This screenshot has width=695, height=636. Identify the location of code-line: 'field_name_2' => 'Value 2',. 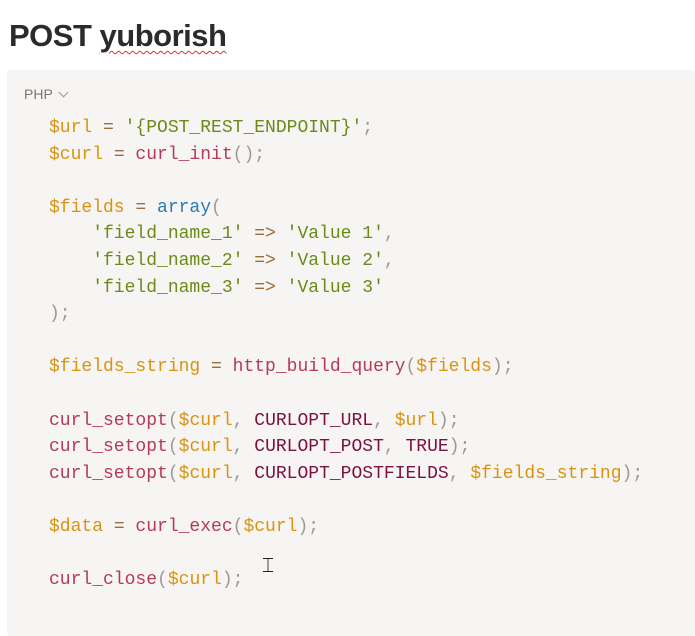
(346, 261).